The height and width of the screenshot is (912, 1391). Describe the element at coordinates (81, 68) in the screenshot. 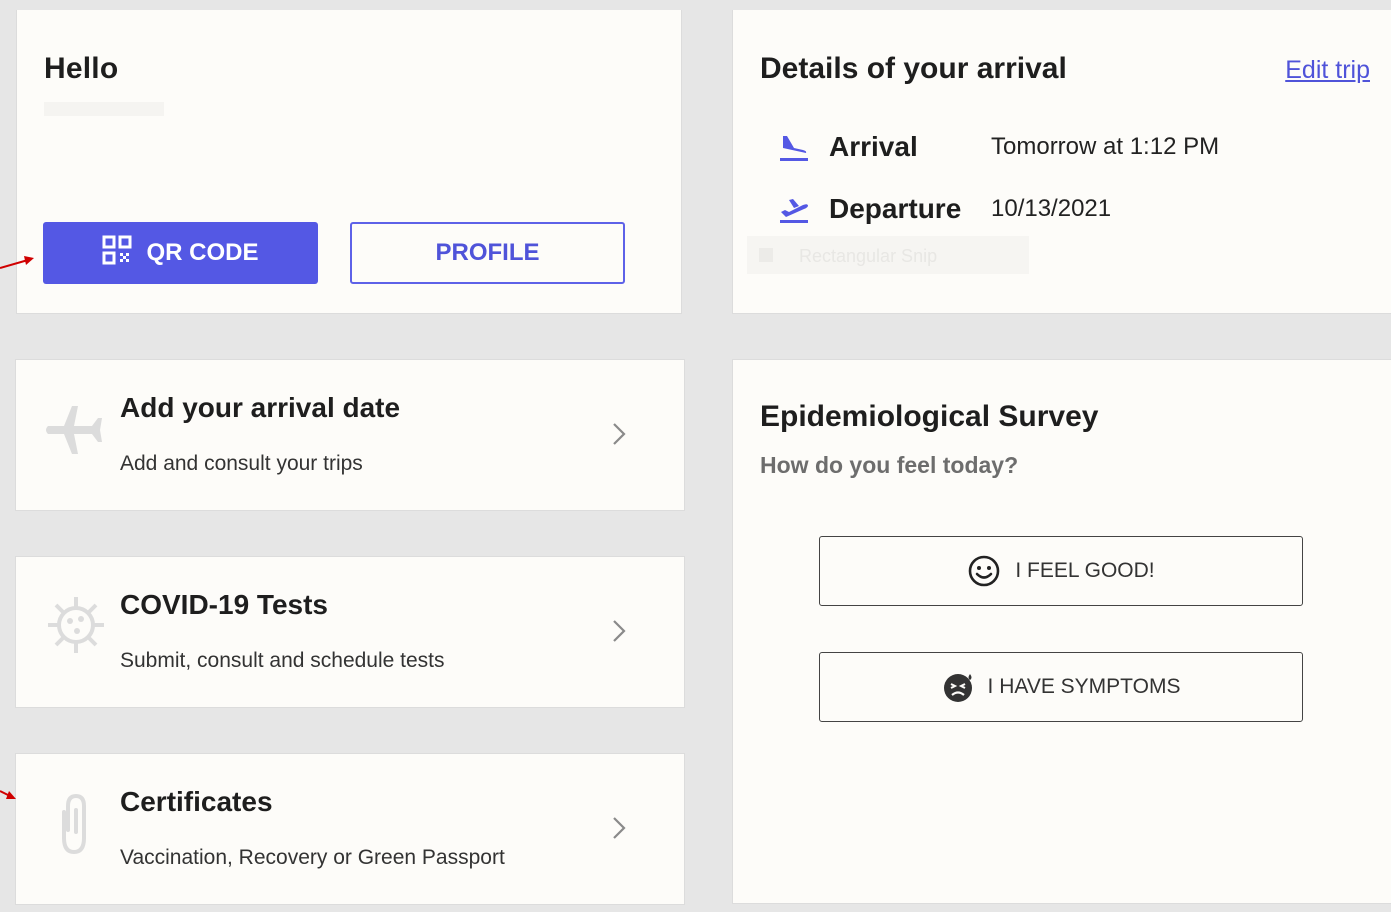

I see `greeting-title: Hello` at that location.